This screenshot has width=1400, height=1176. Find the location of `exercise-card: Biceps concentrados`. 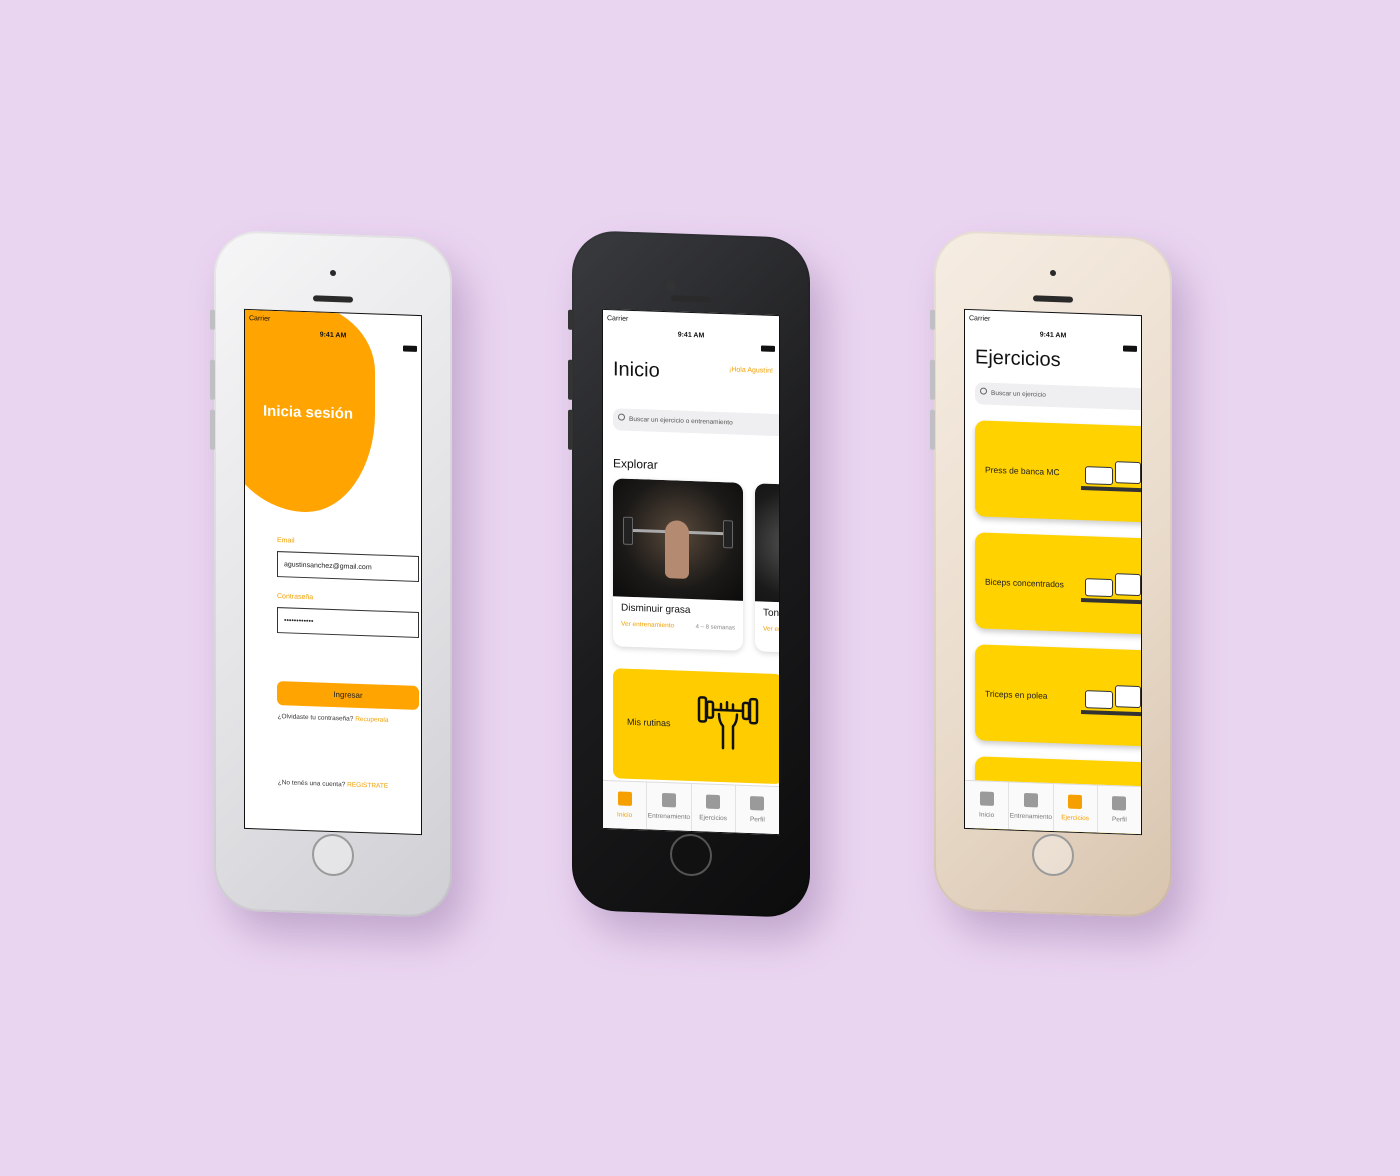

exercise-card: Biceps concentrados is located at coordinates (1058, 583).